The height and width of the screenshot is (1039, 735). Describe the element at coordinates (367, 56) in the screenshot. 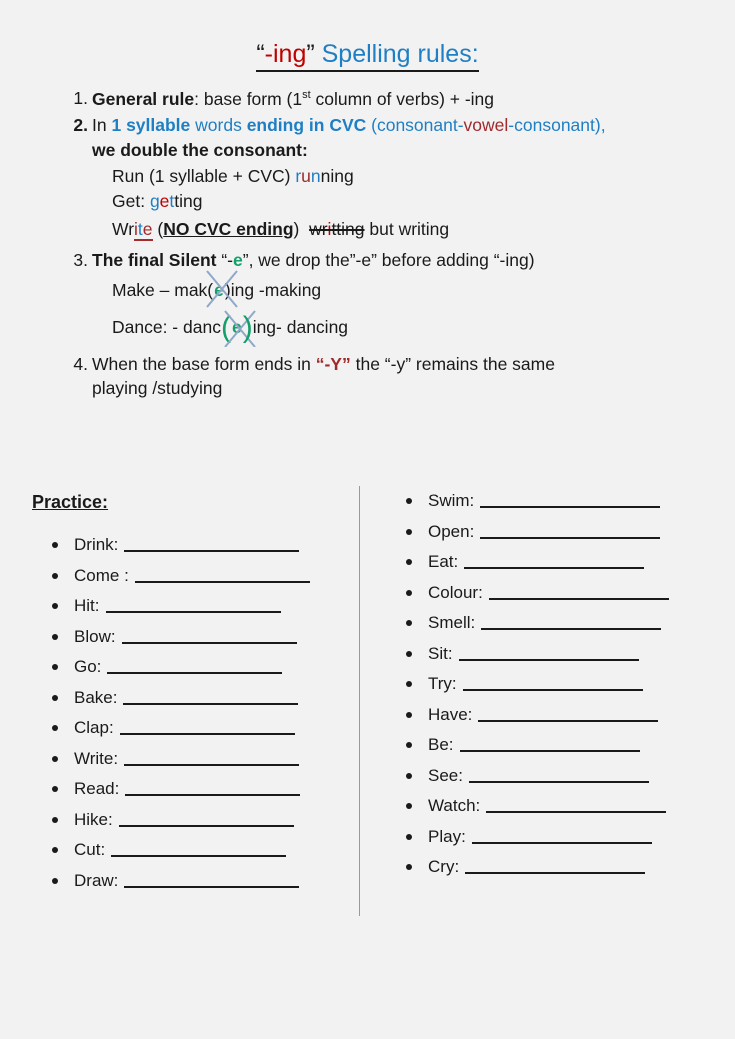

I see `page-title: “-ing” Spelling rules:` at that location.